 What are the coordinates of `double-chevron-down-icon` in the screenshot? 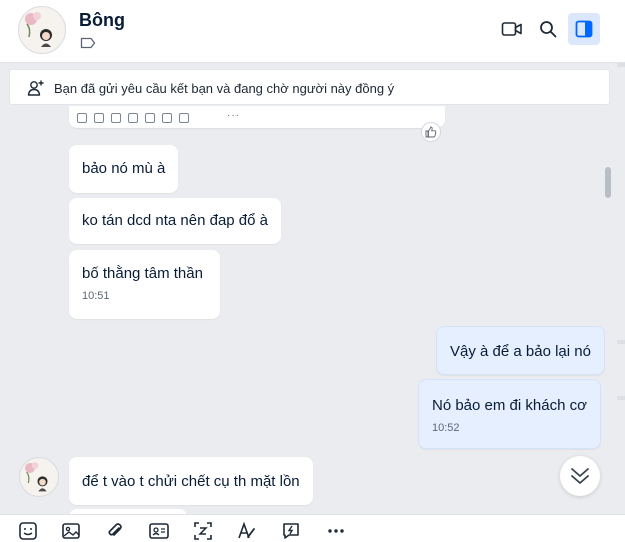 It's located at (580, 476).